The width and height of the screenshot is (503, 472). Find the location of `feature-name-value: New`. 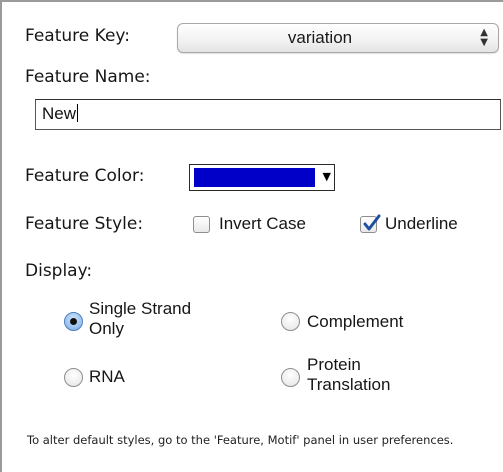

feature-name-value: New is located at coordinates (59, 113).